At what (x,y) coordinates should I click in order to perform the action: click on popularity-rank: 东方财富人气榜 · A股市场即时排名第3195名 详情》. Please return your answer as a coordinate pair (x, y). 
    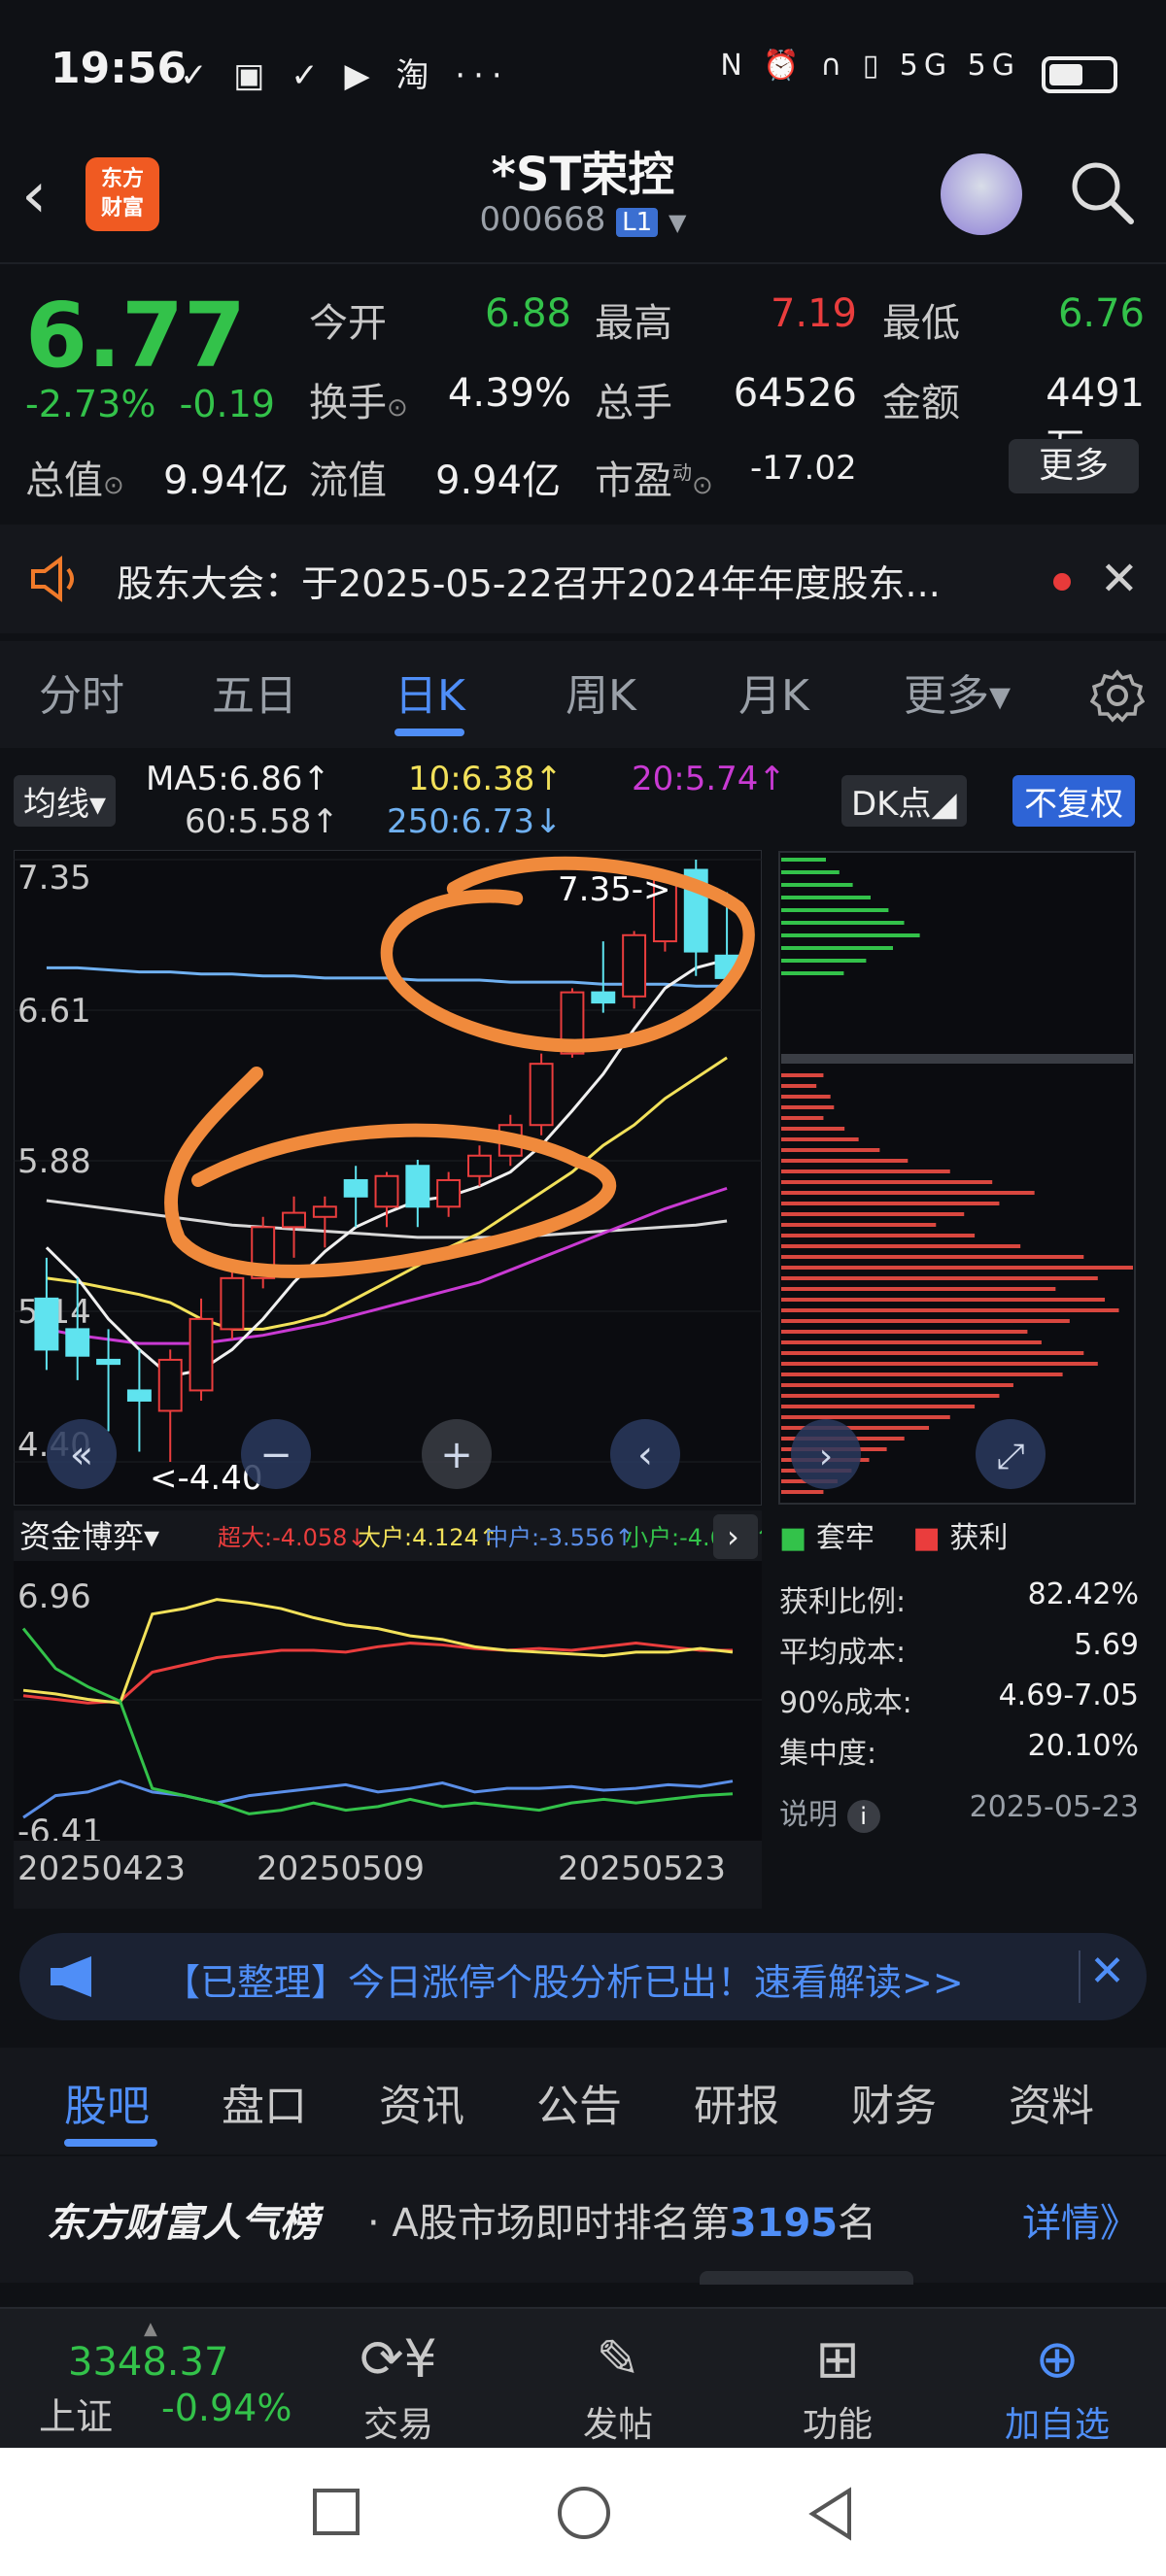
    Looking at the image, I should click on (583, 2220).